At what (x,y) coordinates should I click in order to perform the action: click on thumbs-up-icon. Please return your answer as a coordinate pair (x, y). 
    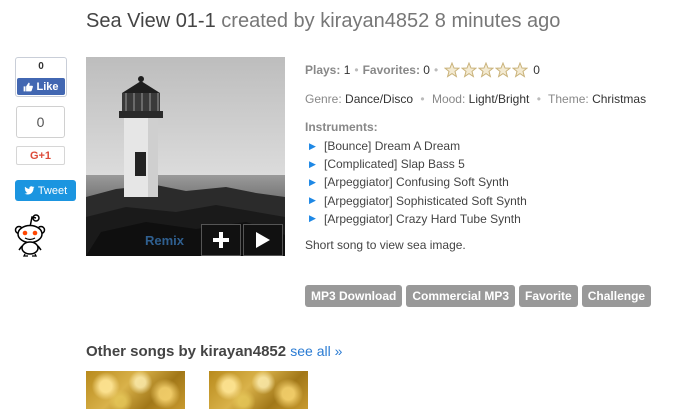
    Looking at the image, I should click on (29, 86).